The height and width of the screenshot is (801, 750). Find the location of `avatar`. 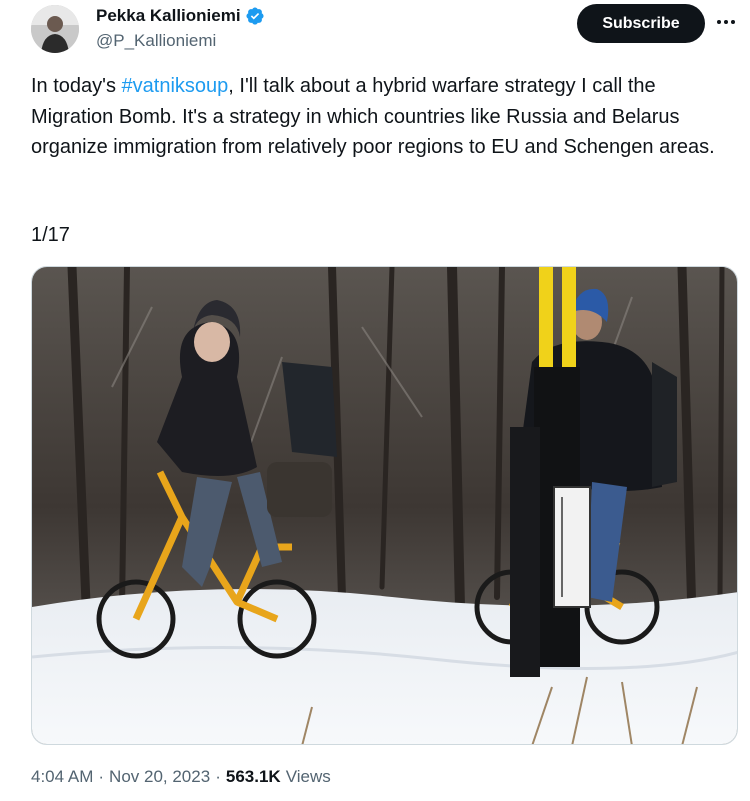

avatar is located at coordinates (55, 29).